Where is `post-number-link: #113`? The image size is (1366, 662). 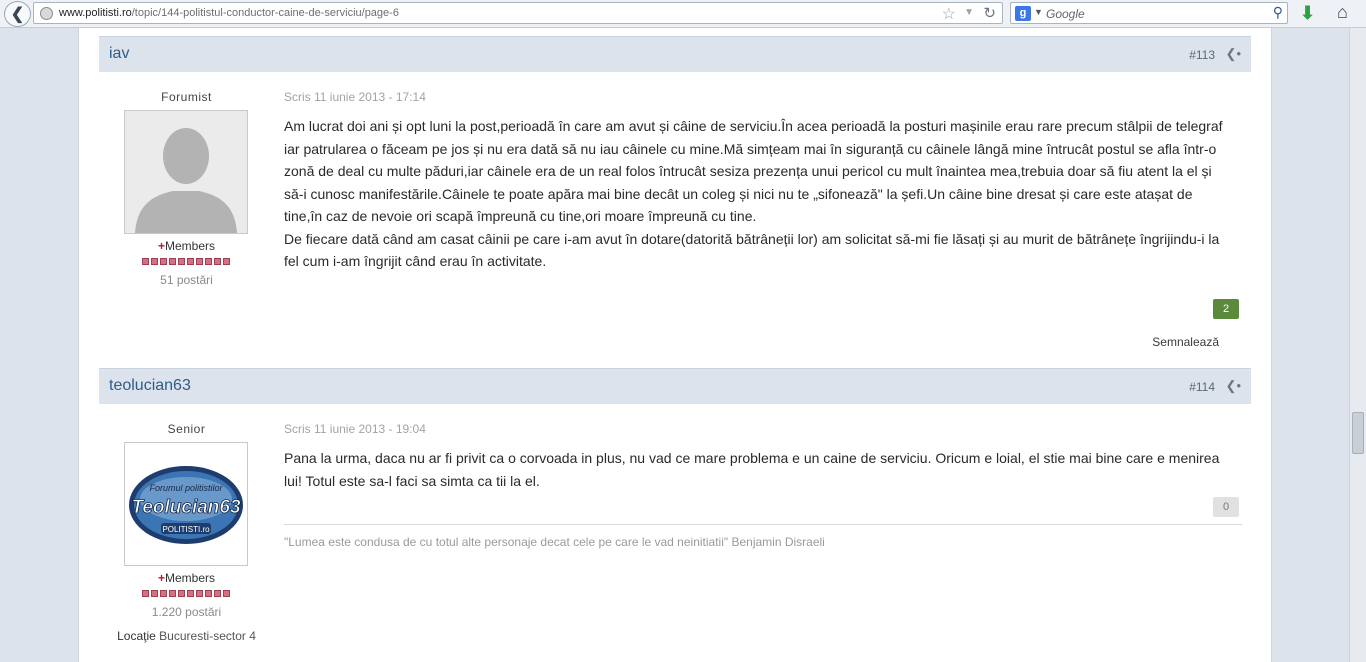 post-number-link: #113 is located at coordinates (1202, 55).